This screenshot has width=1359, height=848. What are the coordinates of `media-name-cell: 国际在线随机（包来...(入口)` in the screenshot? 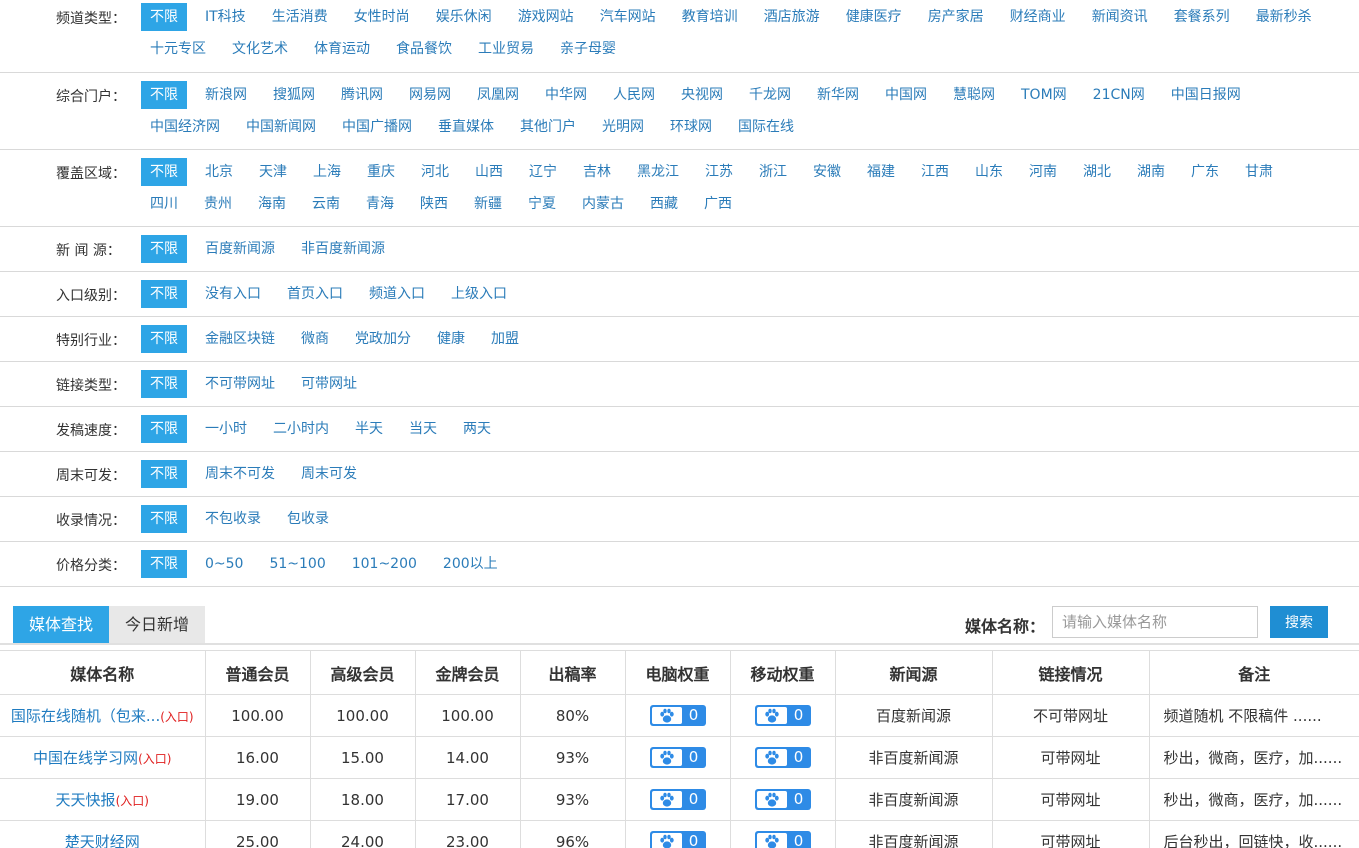 It's located at (103, 715).